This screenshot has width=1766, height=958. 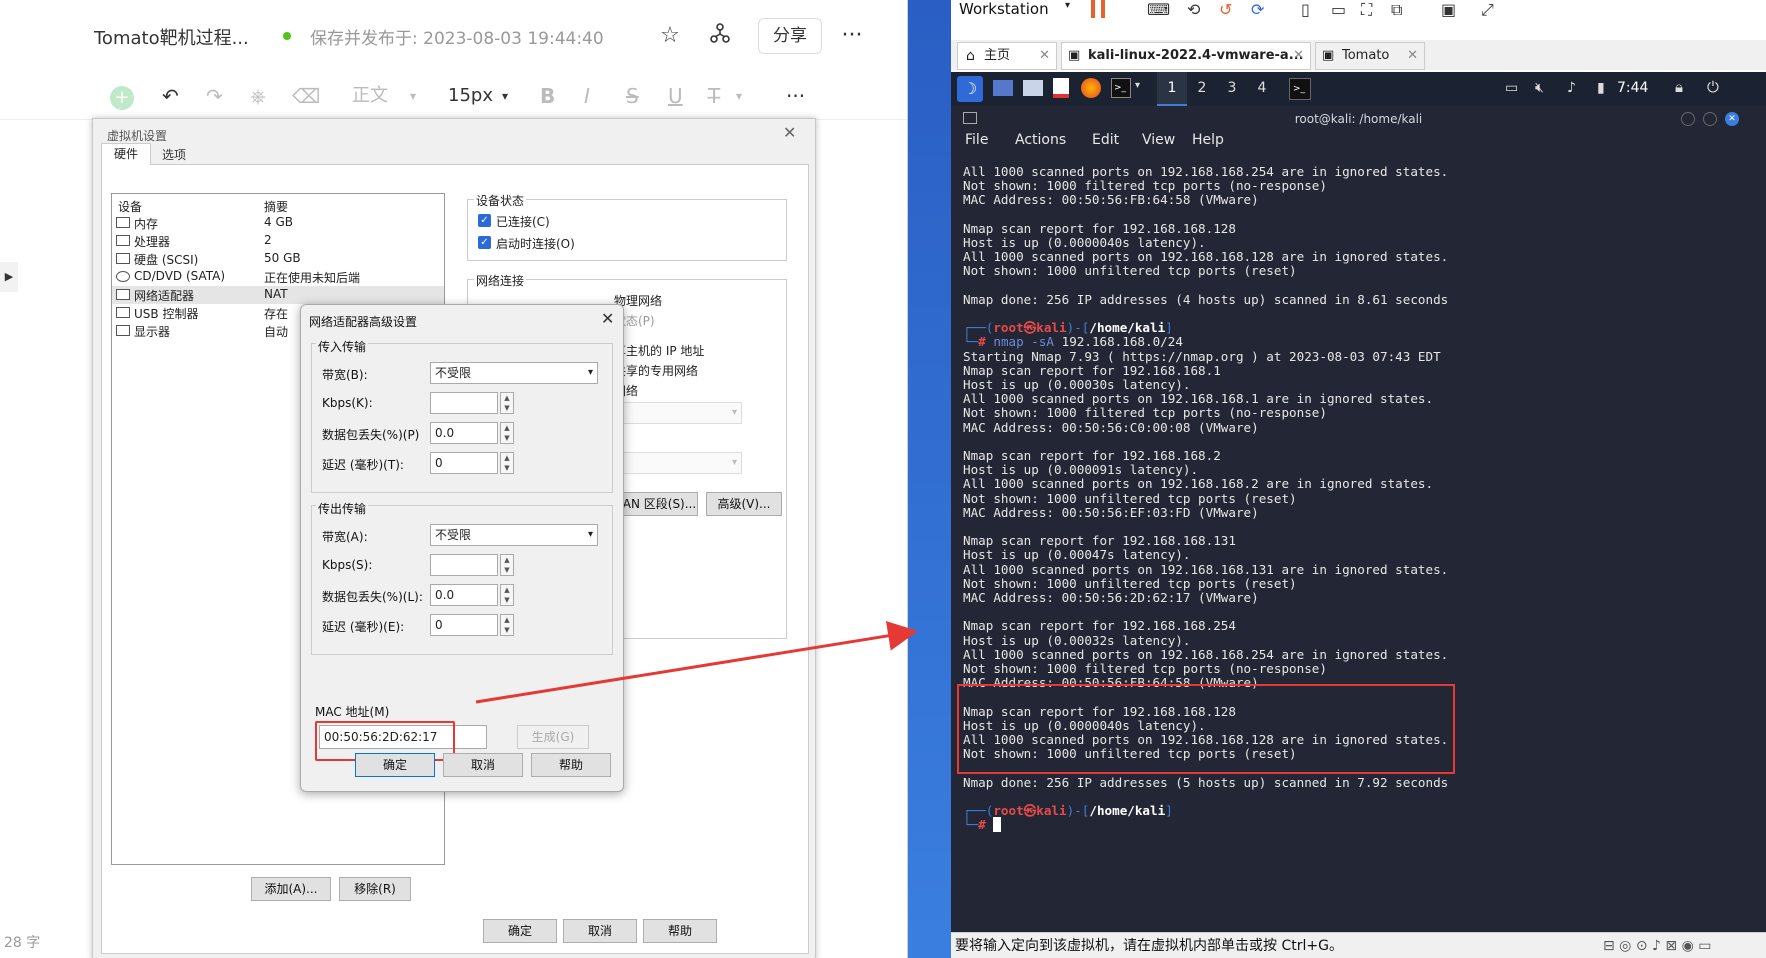 I want to click on undo-icon: ↶, so click(x=170, y=96).